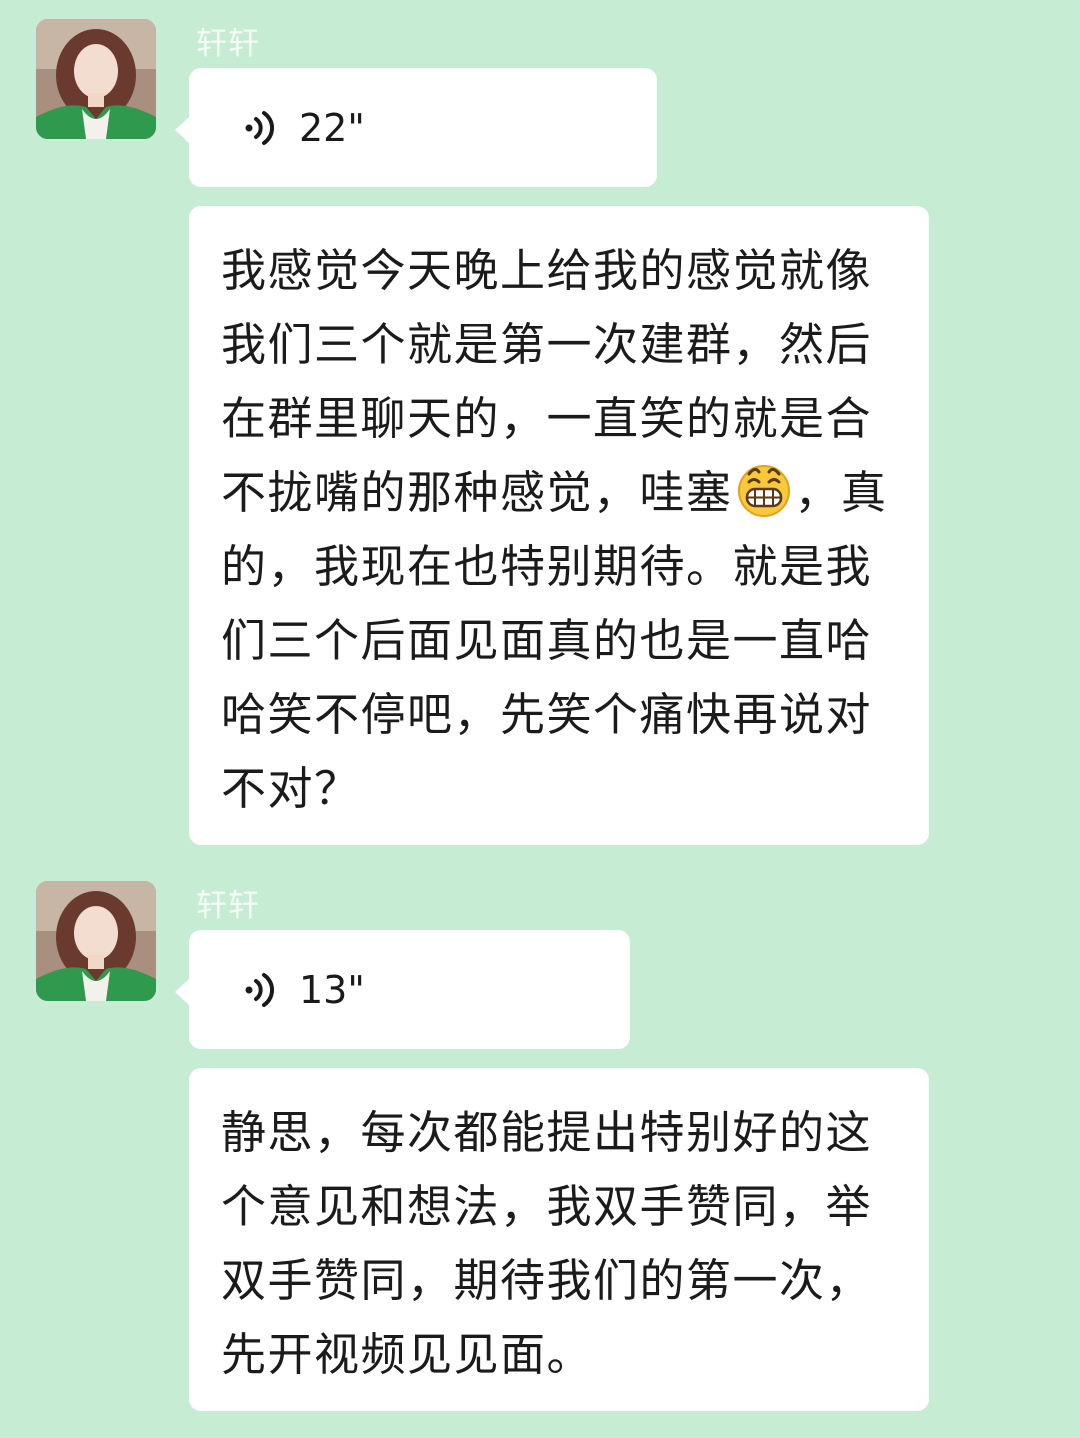 Image resolution: width=1080 pixels, height=1438 pixels. Describe the element at coordinates (332, 128) in the screenshot. I see `voice-duration: 22"` at that location.